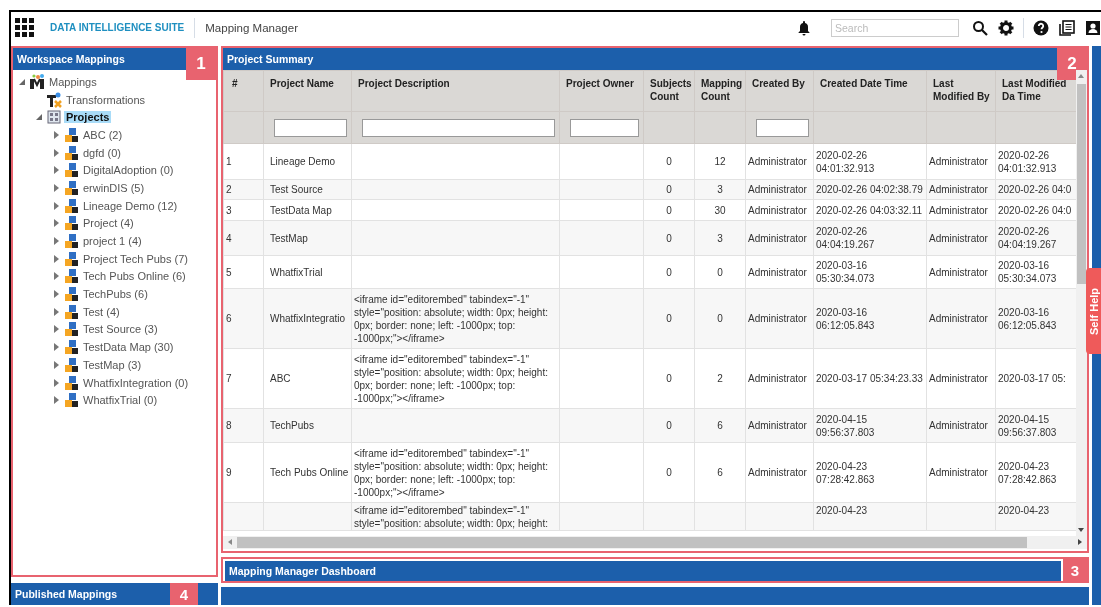  Describe the element at coordinates (102, 152) in the screenshot. I see `tree-item: dgfd (0)` at that location.